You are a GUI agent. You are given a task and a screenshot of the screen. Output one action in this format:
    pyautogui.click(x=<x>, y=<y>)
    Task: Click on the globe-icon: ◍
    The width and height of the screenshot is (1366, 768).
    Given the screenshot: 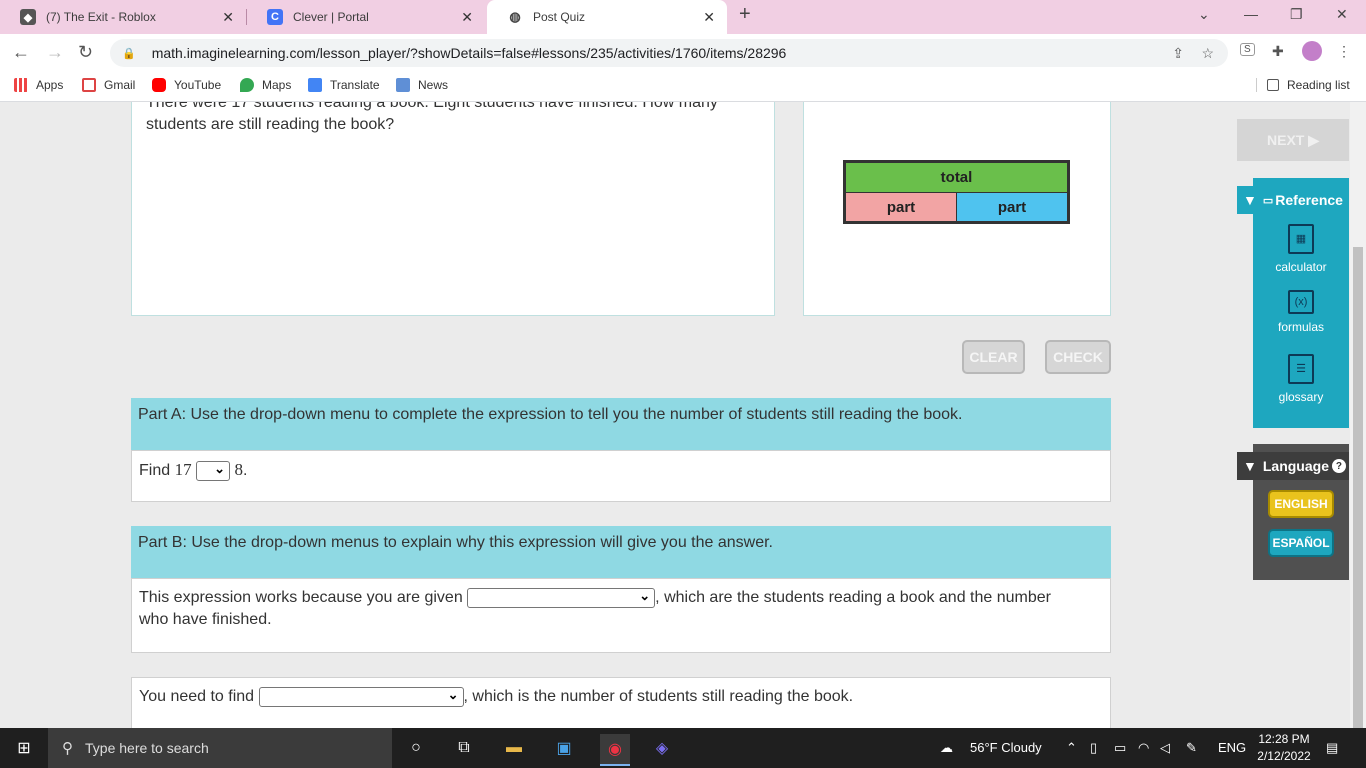 What is the action you would take?
    pyautogui.click(x=515, y=16)
    